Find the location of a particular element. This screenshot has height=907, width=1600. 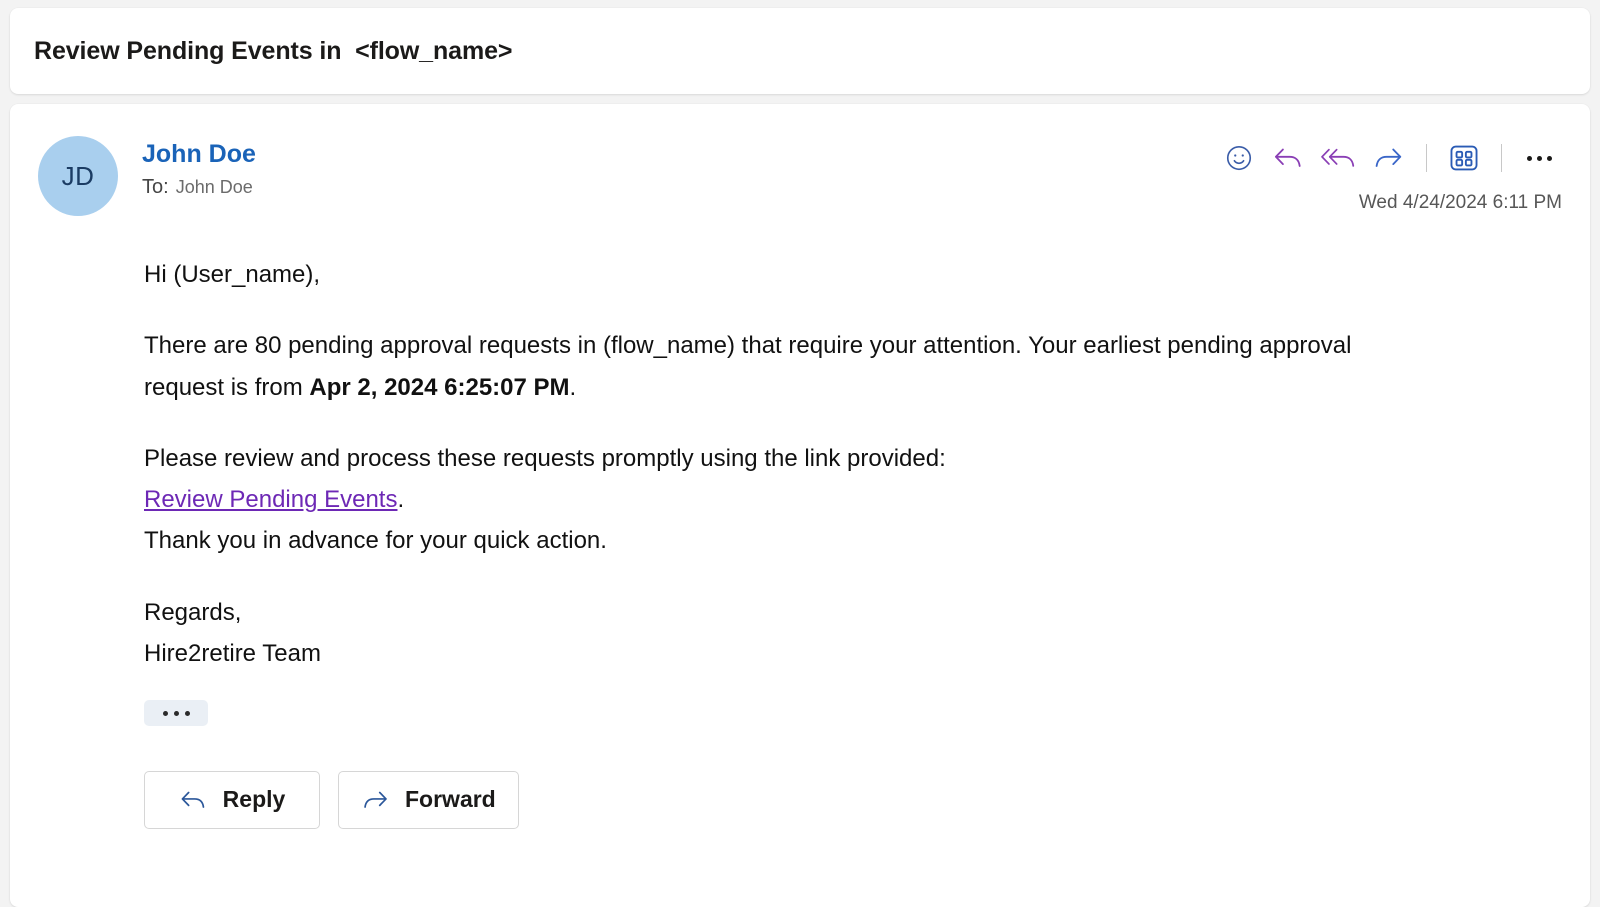

message-footer-actions: Reply Forward is located at coordinates (853, 799).